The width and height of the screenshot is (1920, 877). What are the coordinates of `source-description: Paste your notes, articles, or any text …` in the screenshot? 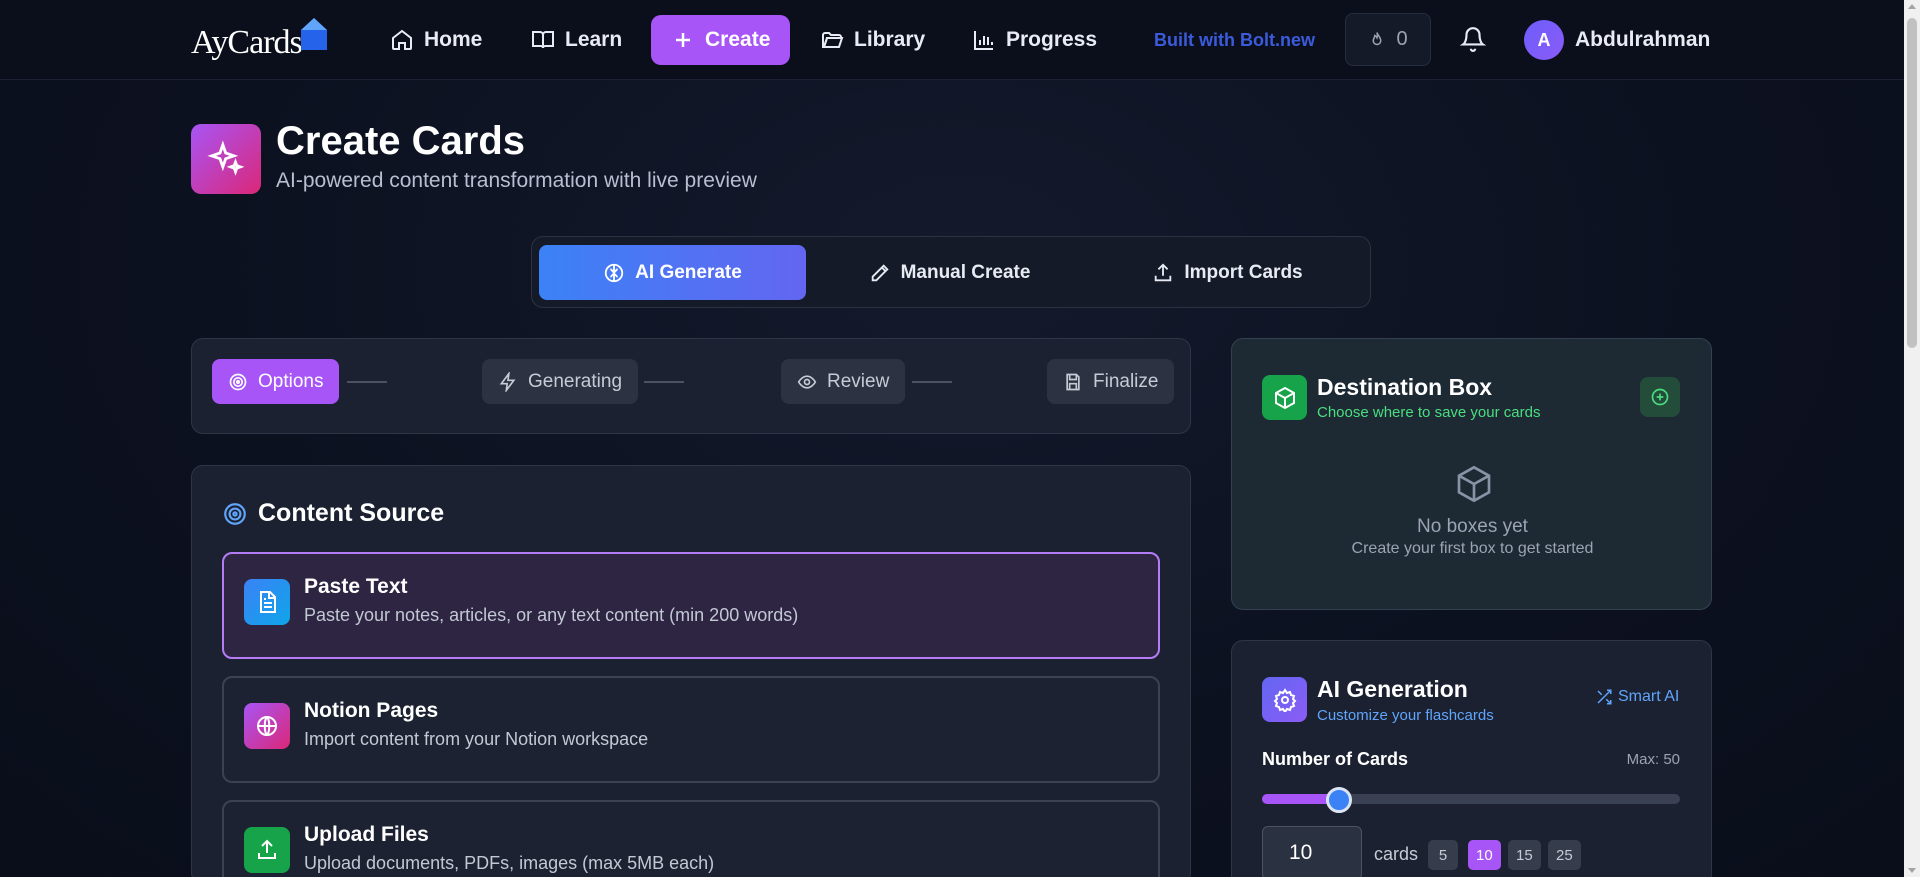 It's located at (551, 615).